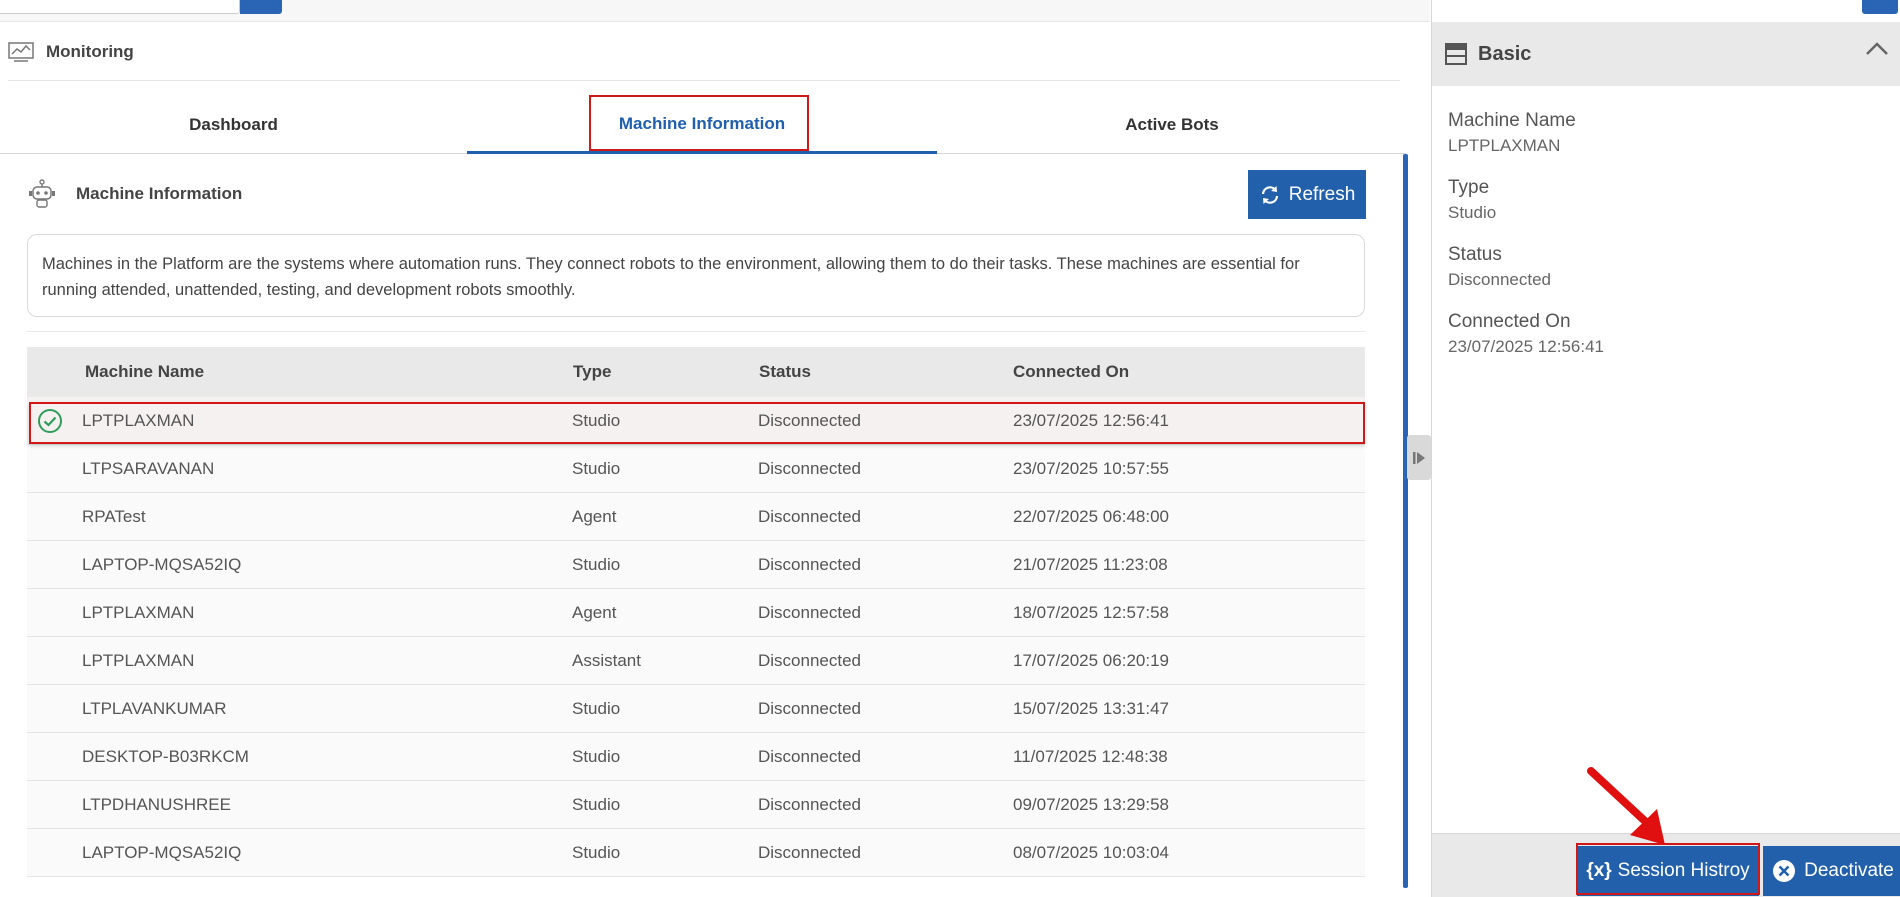  What do you see at coordinates (1456, 54) in the screenshot?
I see `form-icon` at bounding box center [1456, 54].